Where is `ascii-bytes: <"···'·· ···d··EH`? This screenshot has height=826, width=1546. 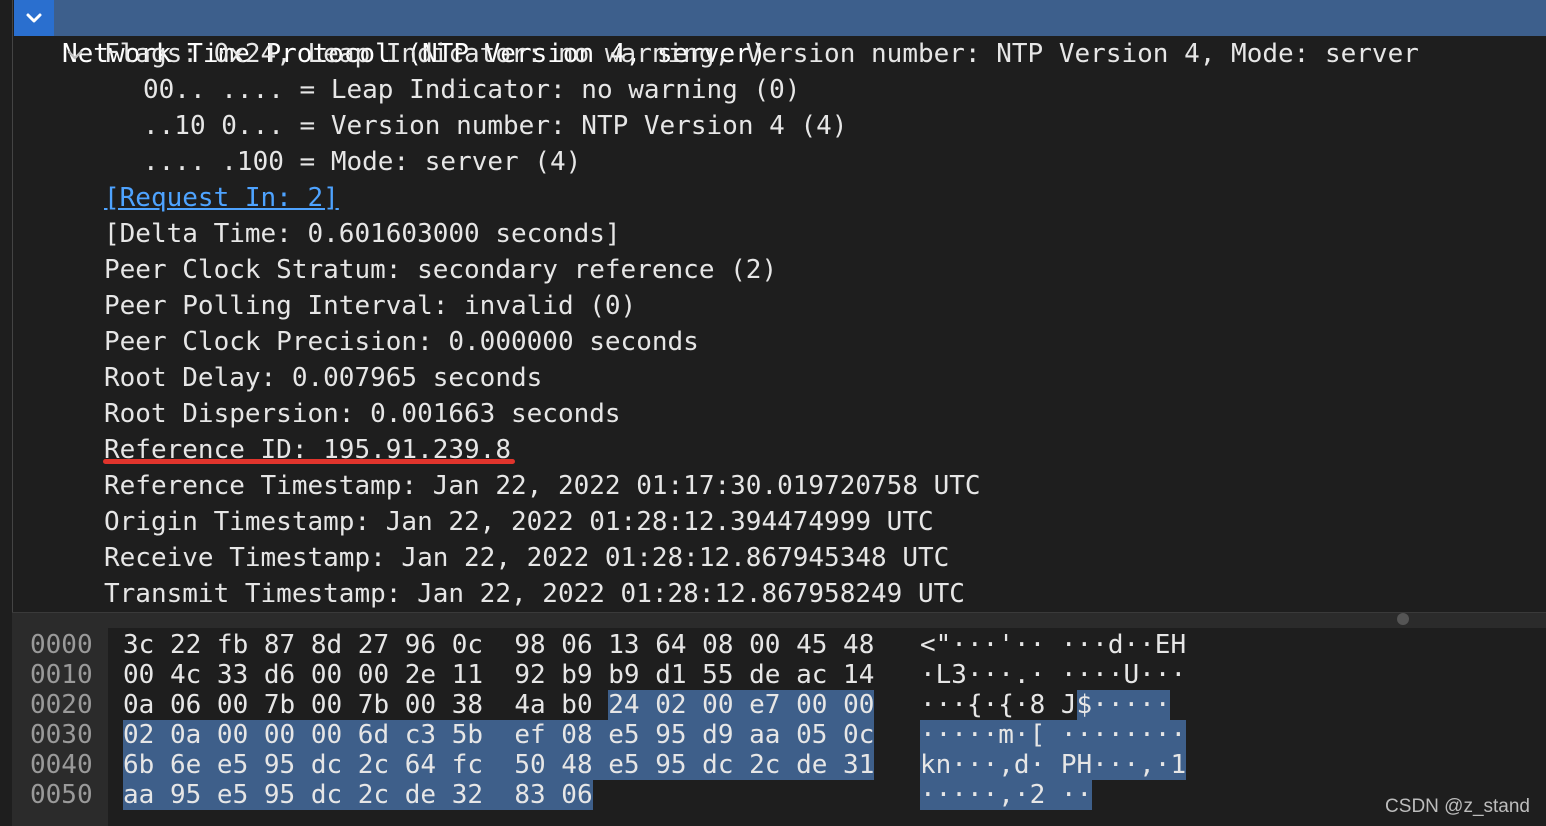 ascii-bytes: <"···'·· ···d··EH is located at coordinates (1053, 645).